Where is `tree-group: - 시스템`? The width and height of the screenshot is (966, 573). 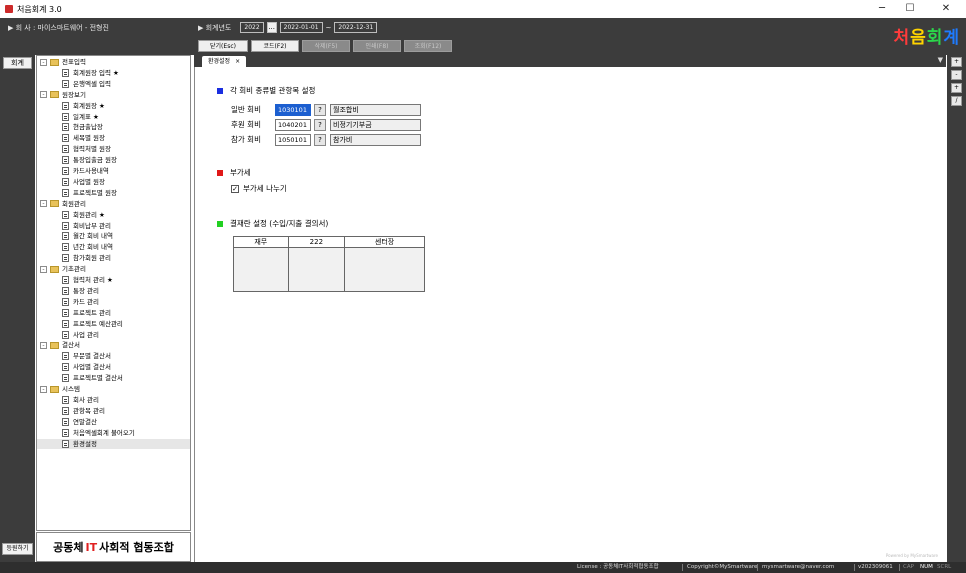 tree-group: - 시스템 is located at coordinates (60, 389).